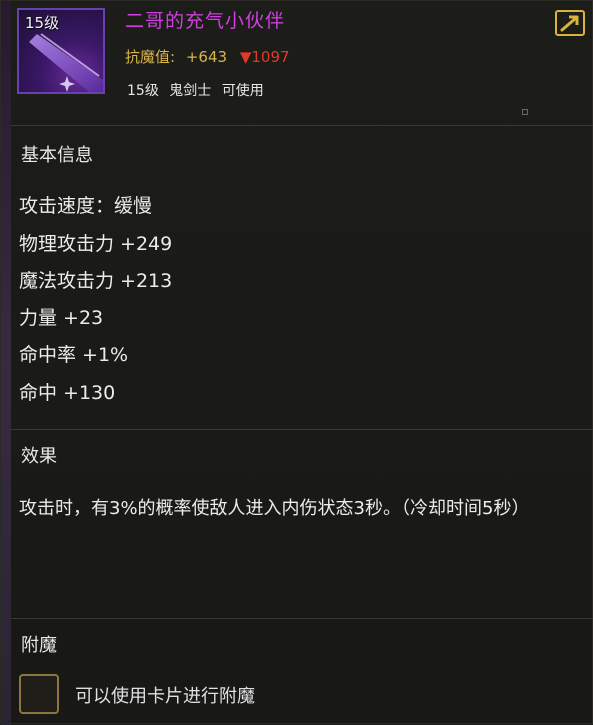  Describe the element at coordinates (96, 244) in the screenshot. I see `stat-physical-attack: 物理攻击力 +249` at that location.